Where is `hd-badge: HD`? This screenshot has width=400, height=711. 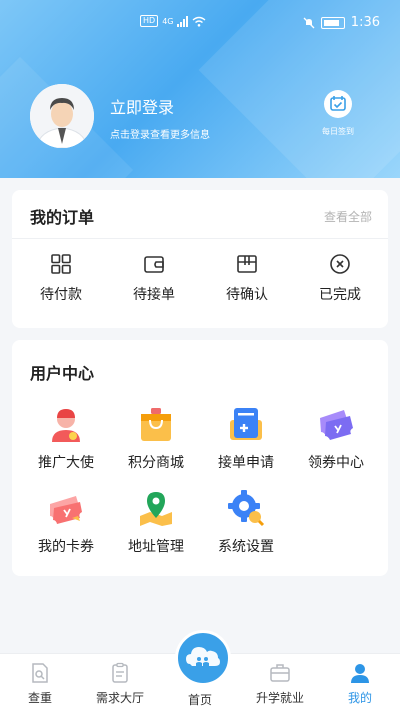
hd-badge: HD is located at coordinates (149, 21).